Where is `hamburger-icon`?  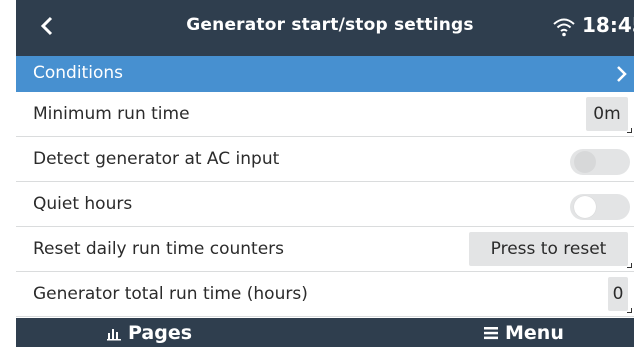
hamburger-icon is located at coordinates (491, 333).